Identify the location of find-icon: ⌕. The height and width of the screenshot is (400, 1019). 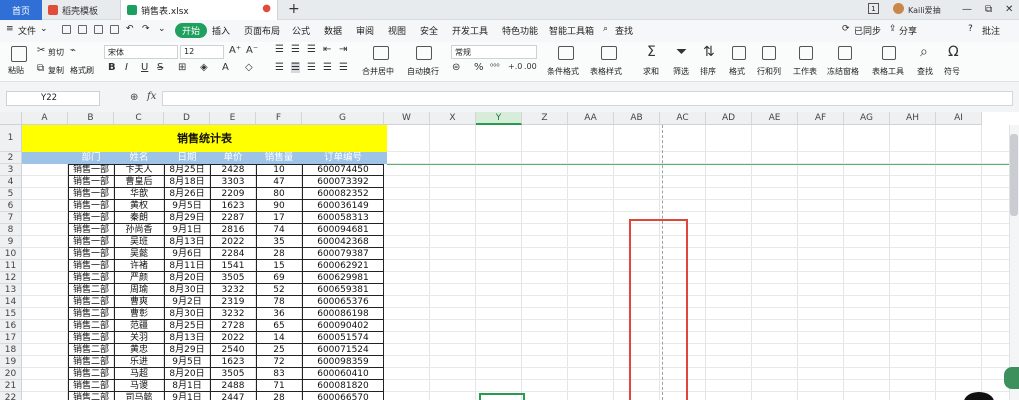
(924, 52).